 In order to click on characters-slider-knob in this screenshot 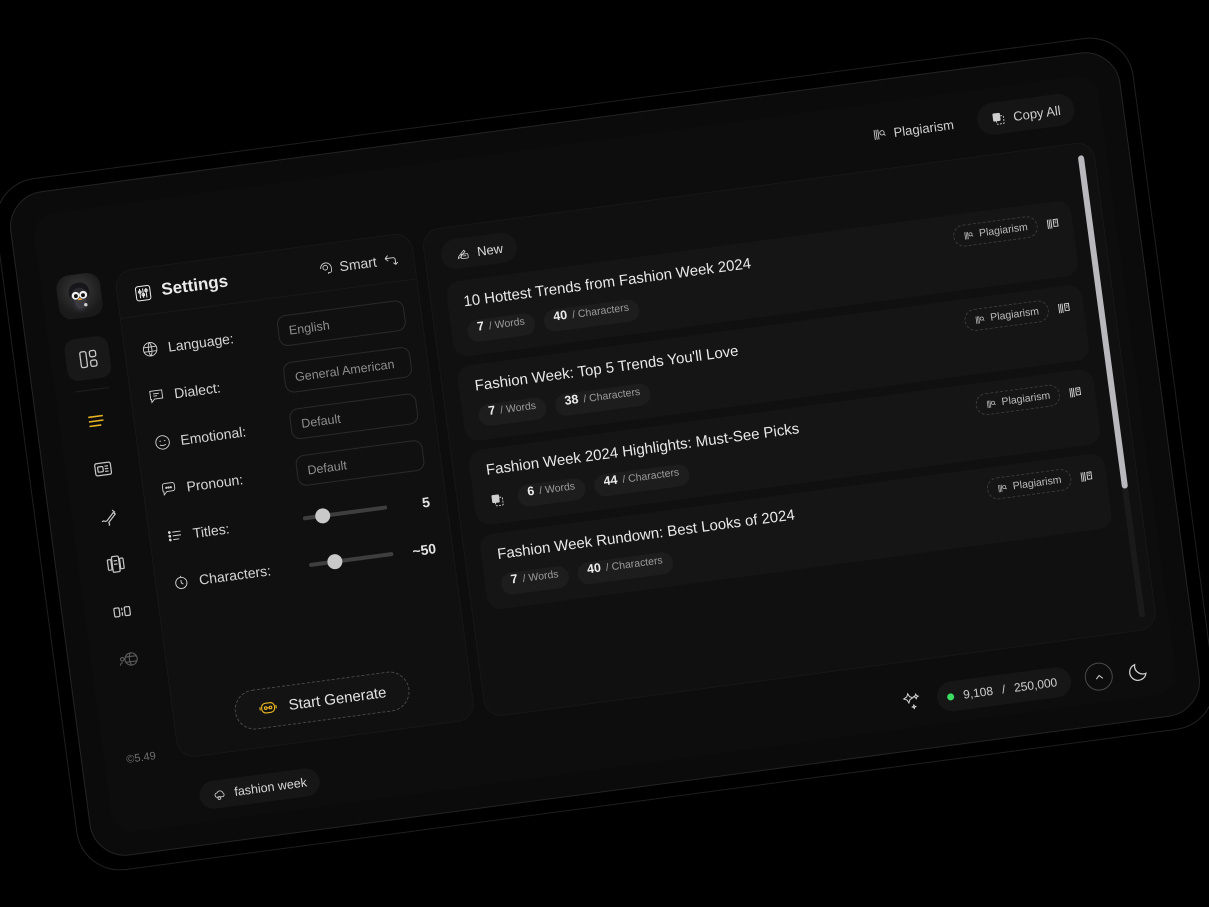, I will do `click(334, 561)`.